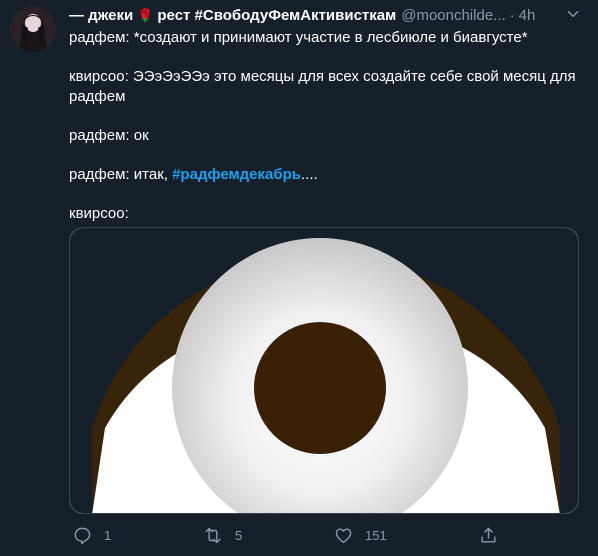 This screenshot has height=556, width=598. What do you see at coordinates (213, 535) in the screenshot?
I see `retweet-icon` at bounding box center [213, 535].